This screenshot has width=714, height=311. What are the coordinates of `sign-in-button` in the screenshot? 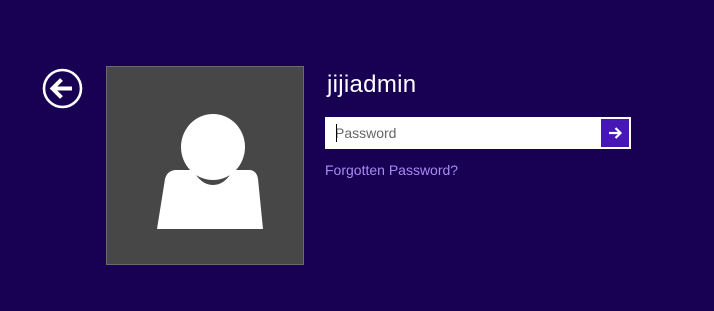 It's located at (615, 133).